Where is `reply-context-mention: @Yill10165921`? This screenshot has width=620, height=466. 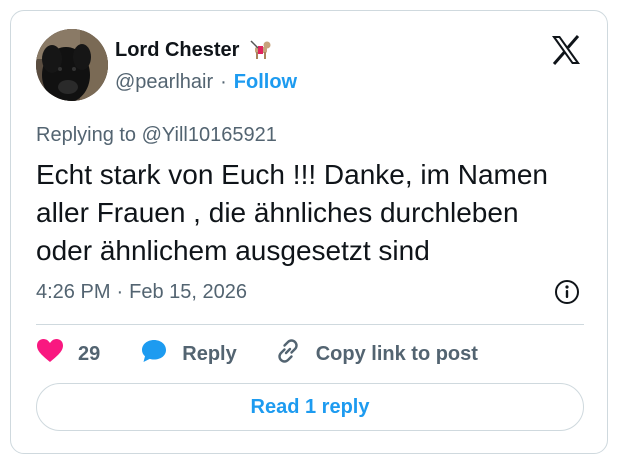 reply-context-mention: @Yill10165921 is located at coordinates (209, 135).